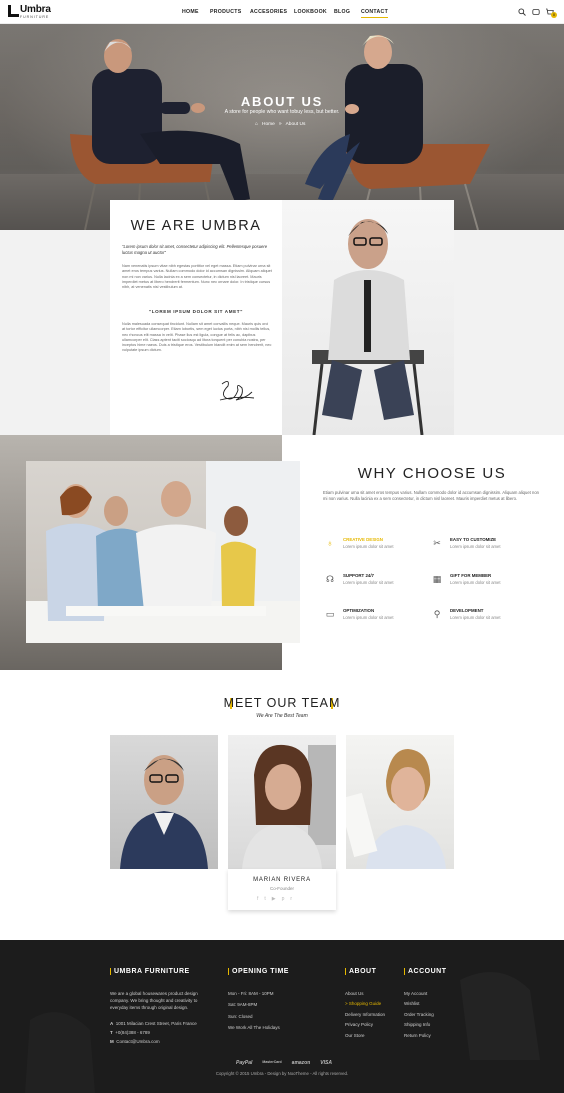 The image size is (564, 1093). Describe the element at coordinates (243, 1004) in the screenshot. I see `hours-saturday: Sat: 9AM-8PM` at that location.